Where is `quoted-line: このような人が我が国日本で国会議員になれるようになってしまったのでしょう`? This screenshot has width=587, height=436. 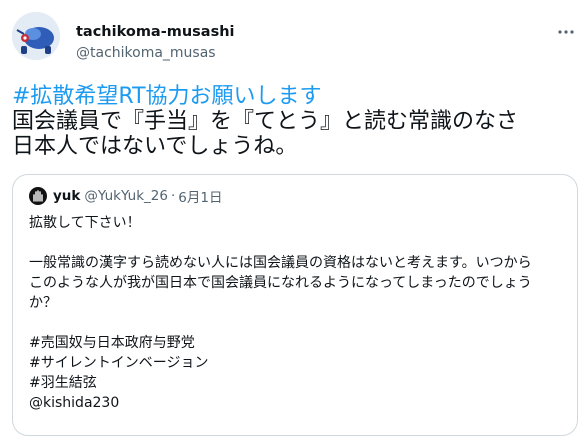
quoted-line: このような人が我が国日本で国会議員になれるようになってしまったのでしょう is located at coordinates (280, 283).